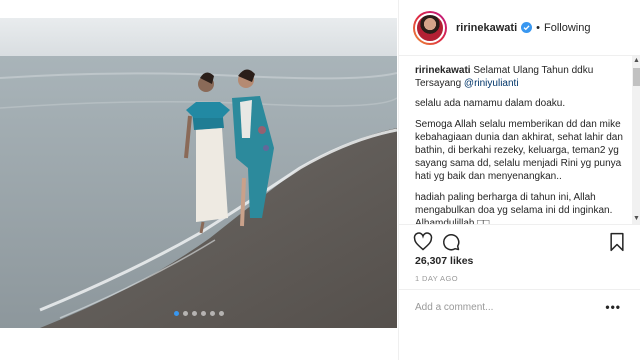 This screenshot has height=360, width=640. What do you see at coordinates (505, 307) in the screenshot?
I see `comment-input` at bounding box center [505, 307].